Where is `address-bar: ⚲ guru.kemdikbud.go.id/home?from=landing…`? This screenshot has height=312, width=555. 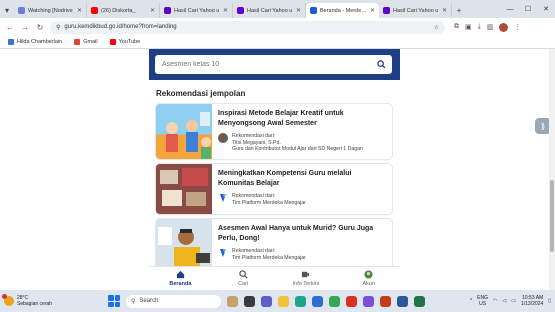 address-bar: ⚲ guru.kemdikbud.go.id/home?from=landing… is located at coordinates (247, 27).